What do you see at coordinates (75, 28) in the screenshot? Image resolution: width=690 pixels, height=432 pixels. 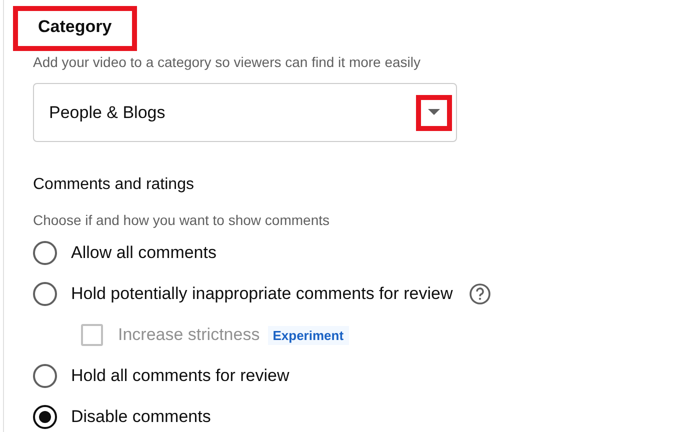 I see `section-heading: Category` at bounding box center [75, 28].